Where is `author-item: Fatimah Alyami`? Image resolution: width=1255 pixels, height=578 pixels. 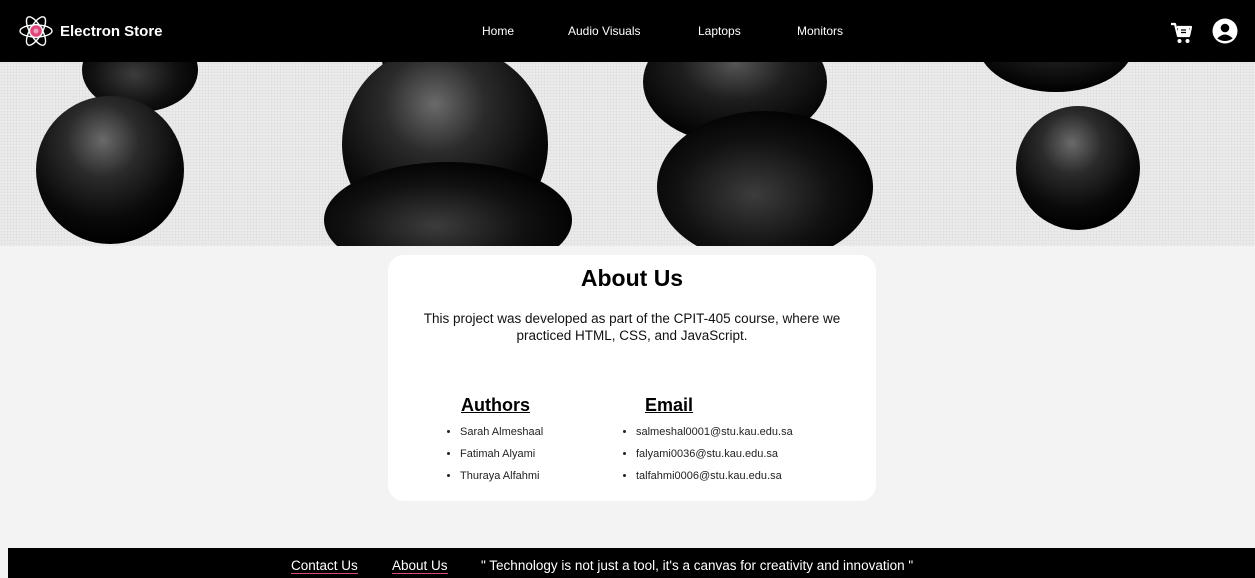
author-item: Fatimah Alyami is located at coordinates (501, 454).